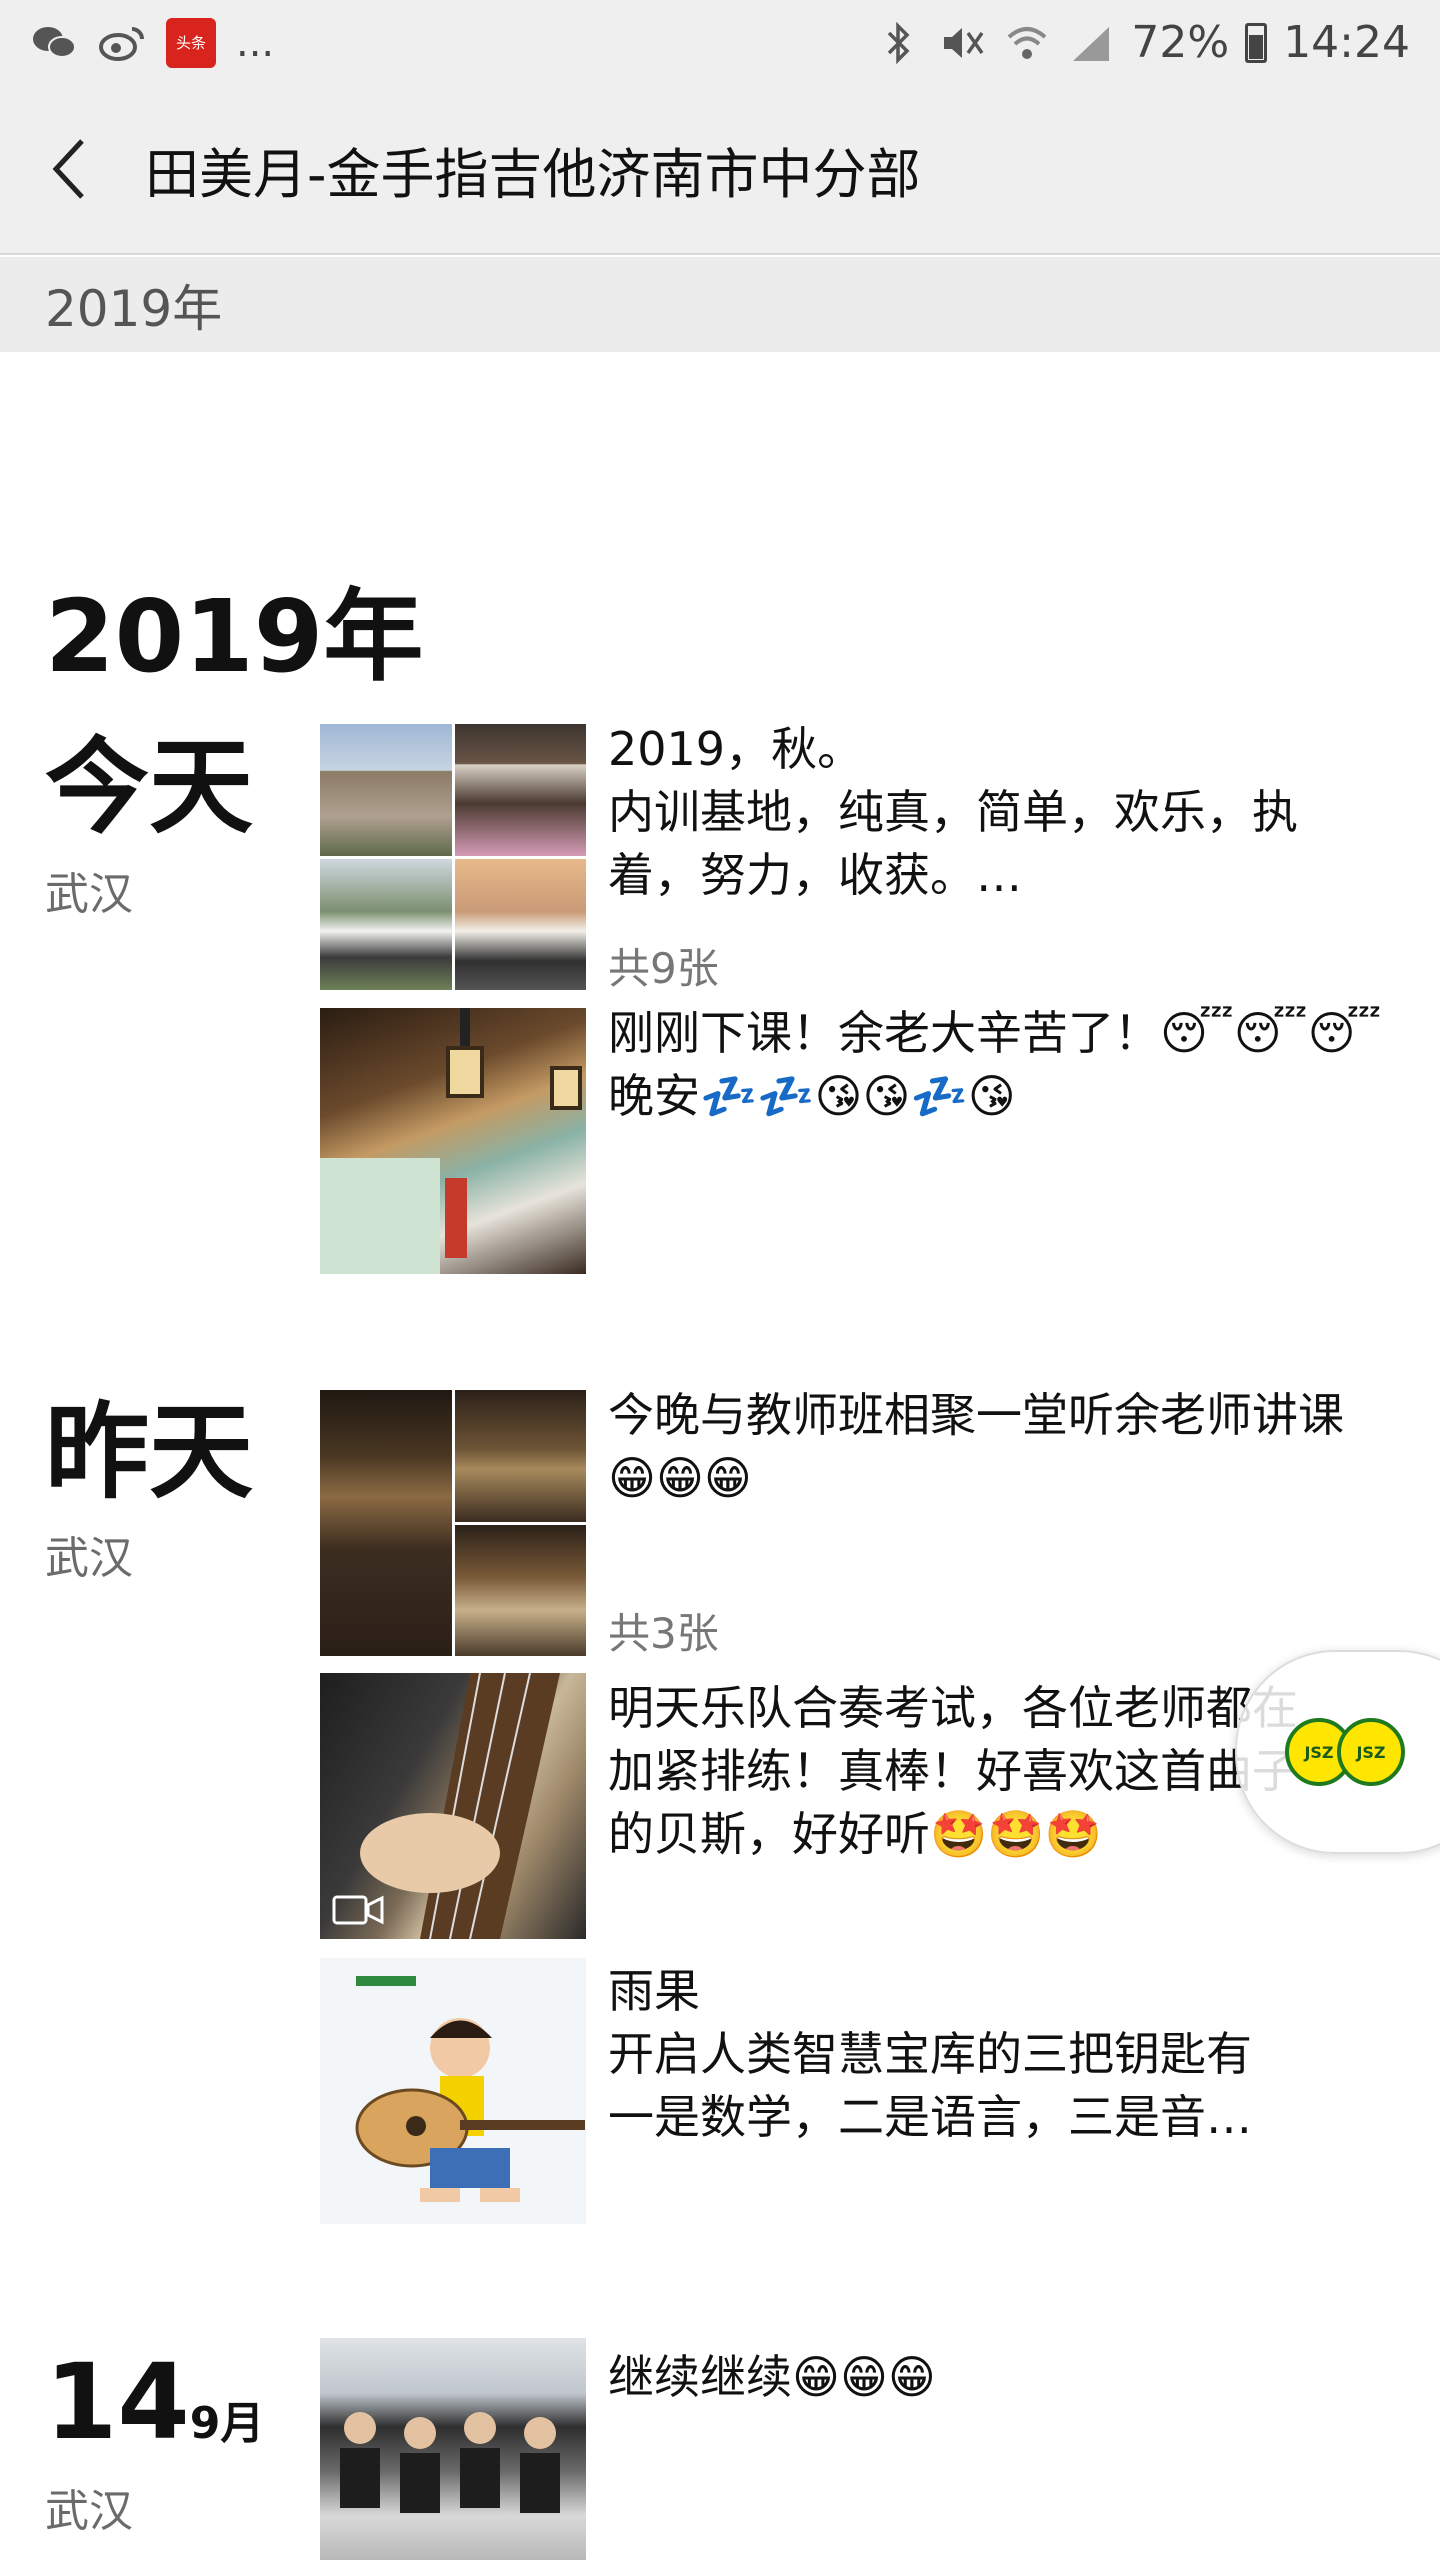 The height and width of the screenshot is (2560, 1440). I want to click on day-number: 14, so click(117, 2402).